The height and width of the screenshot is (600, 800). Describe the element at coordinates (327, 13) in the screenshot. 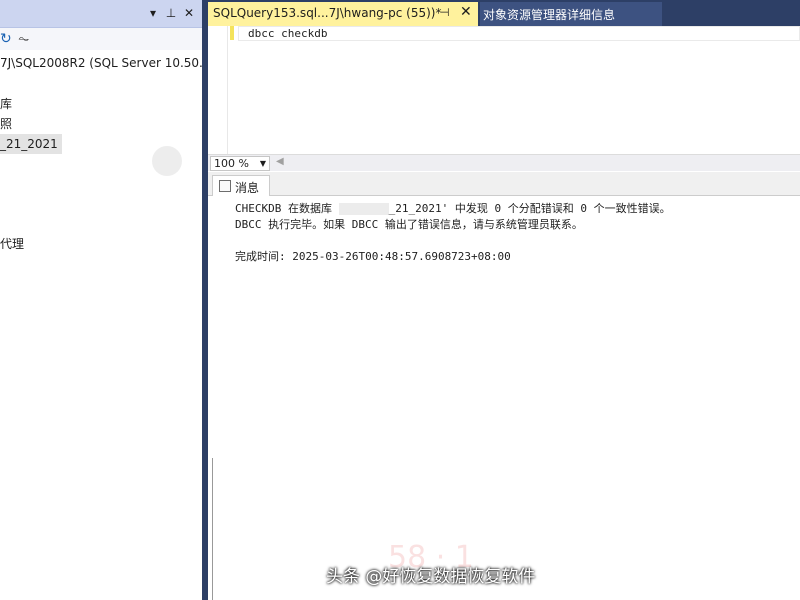

I see `tab-query-editor-label: SQLQuery153.sql...7J\hwang-pc (55))*` at that location.